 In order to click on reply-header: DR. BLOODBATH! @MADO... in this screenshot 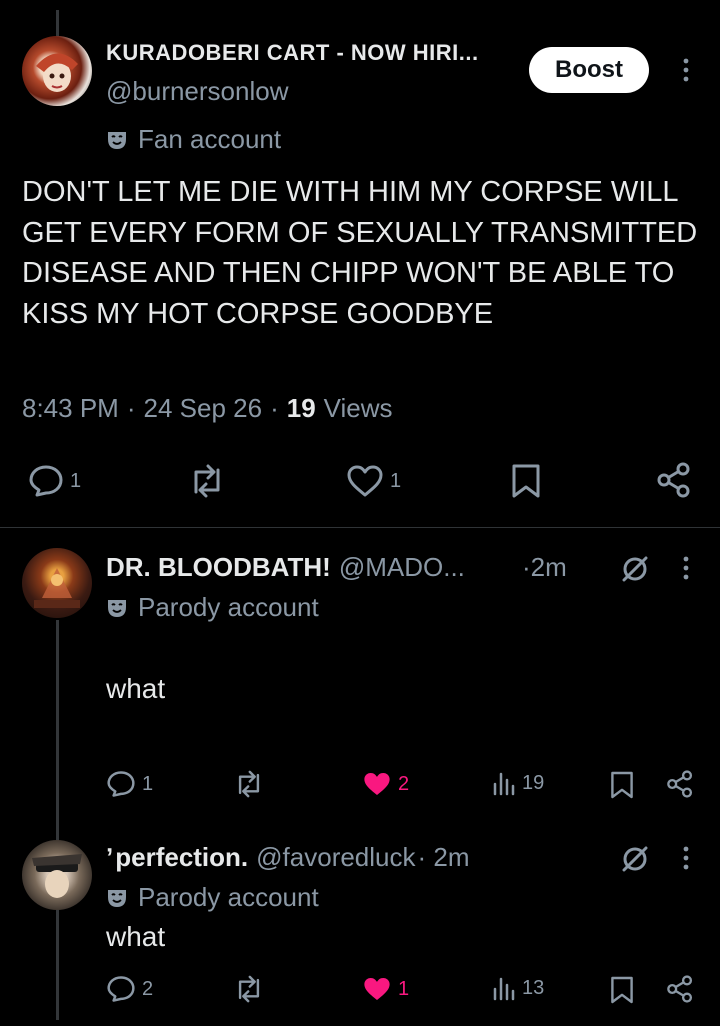, I will do `click(285, 567)`.